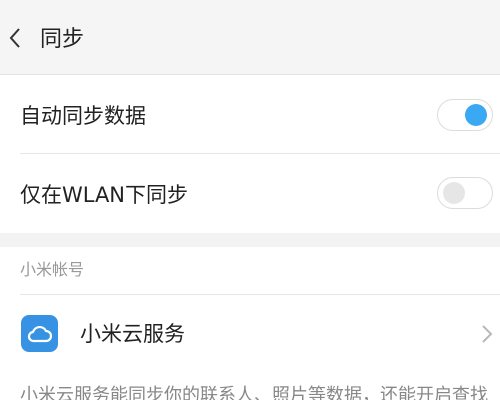 The height and width of the screenshot is (400, 500). Describe the element at coordinates (83, 116) in the screenshot. I see `auto-sync-label: 自动同步数据` at that location.